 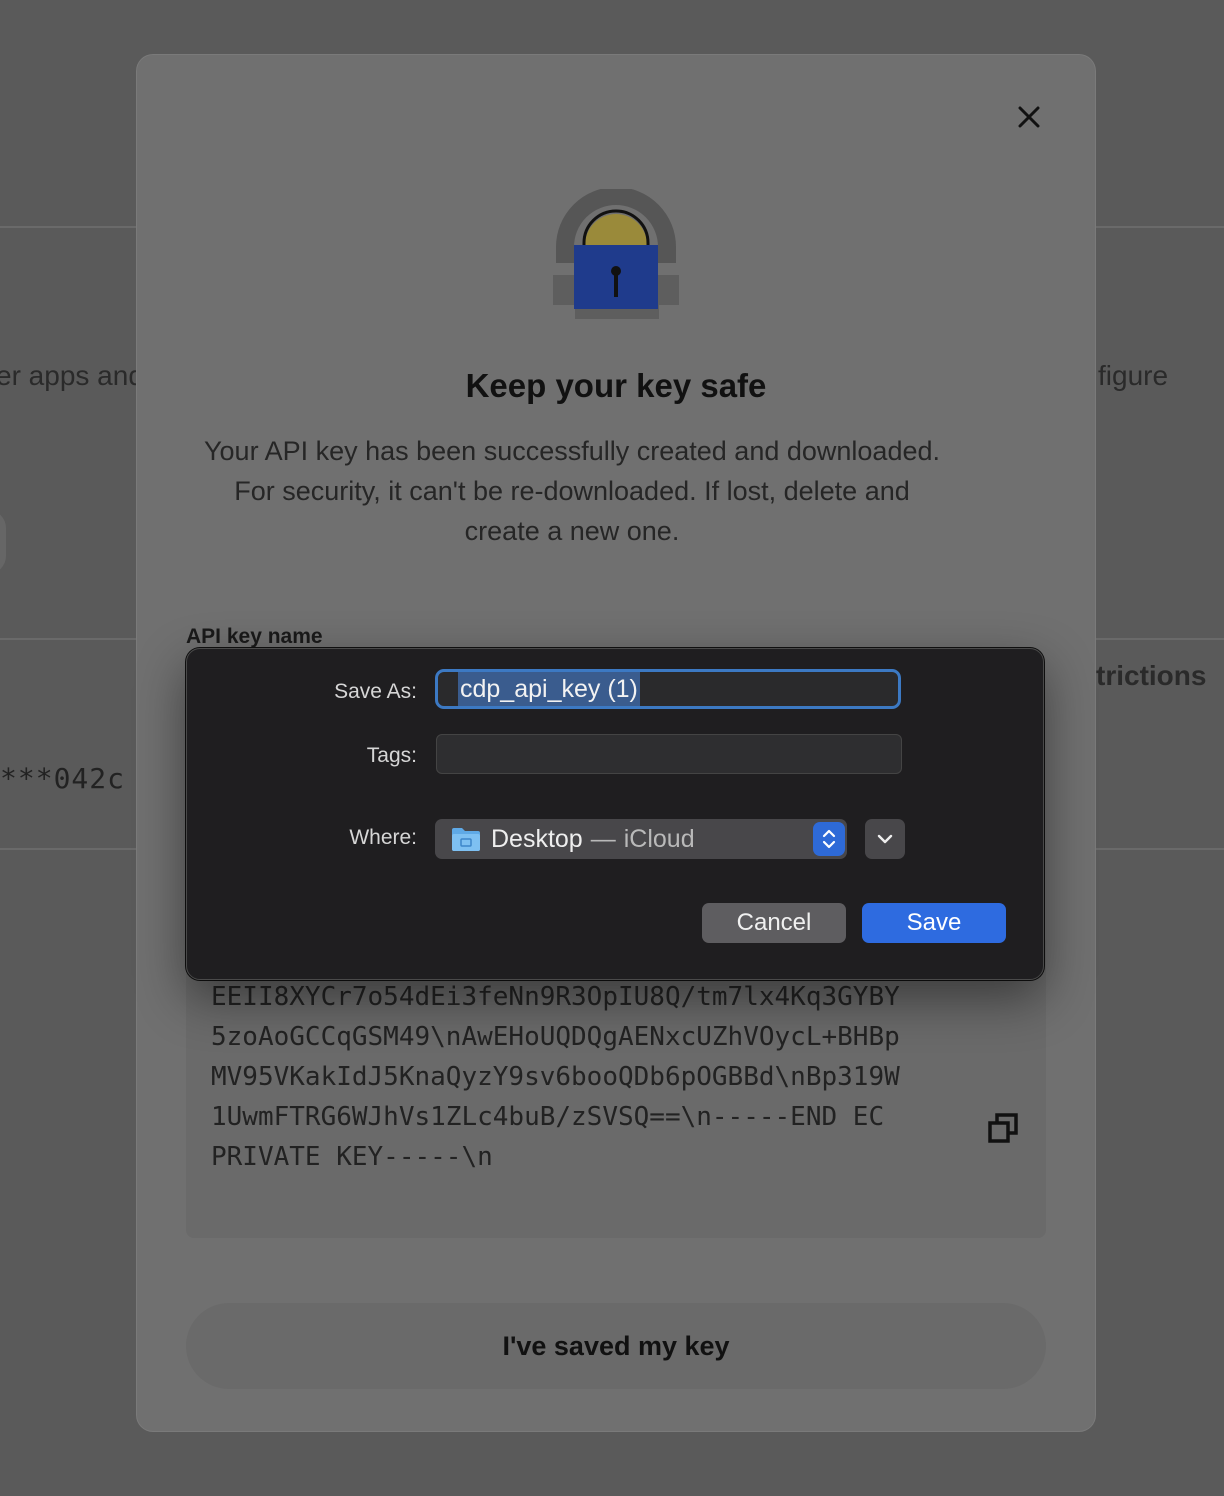 What do you see at coordinates (668, 689) in the screenshot?
I see `save-as-input: cdp_api_key (1)` at bounding box center [668, 689].